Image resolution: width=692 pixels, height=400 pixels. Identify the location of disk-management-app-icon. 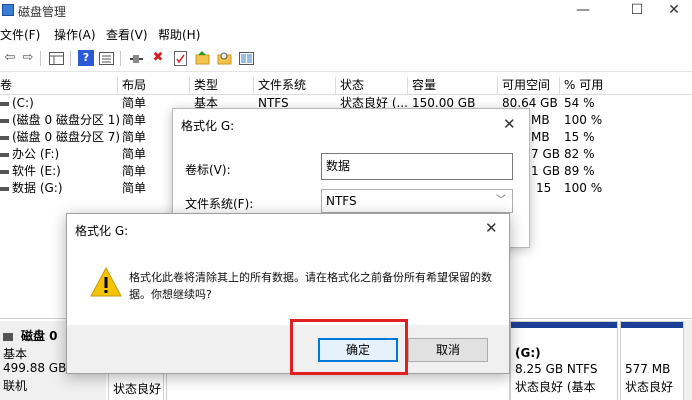
(8, 10).